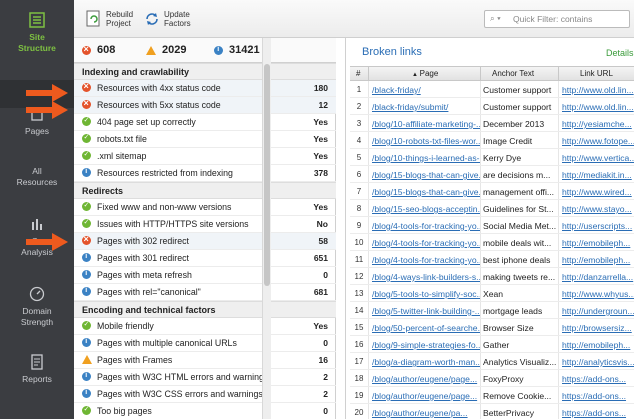 Image resolution: width=634 pixels, height=419 pixels. Describe the element at coordinates (37, 177) in the screenshot. I see `nav-all-resources: All Resources` at that location.